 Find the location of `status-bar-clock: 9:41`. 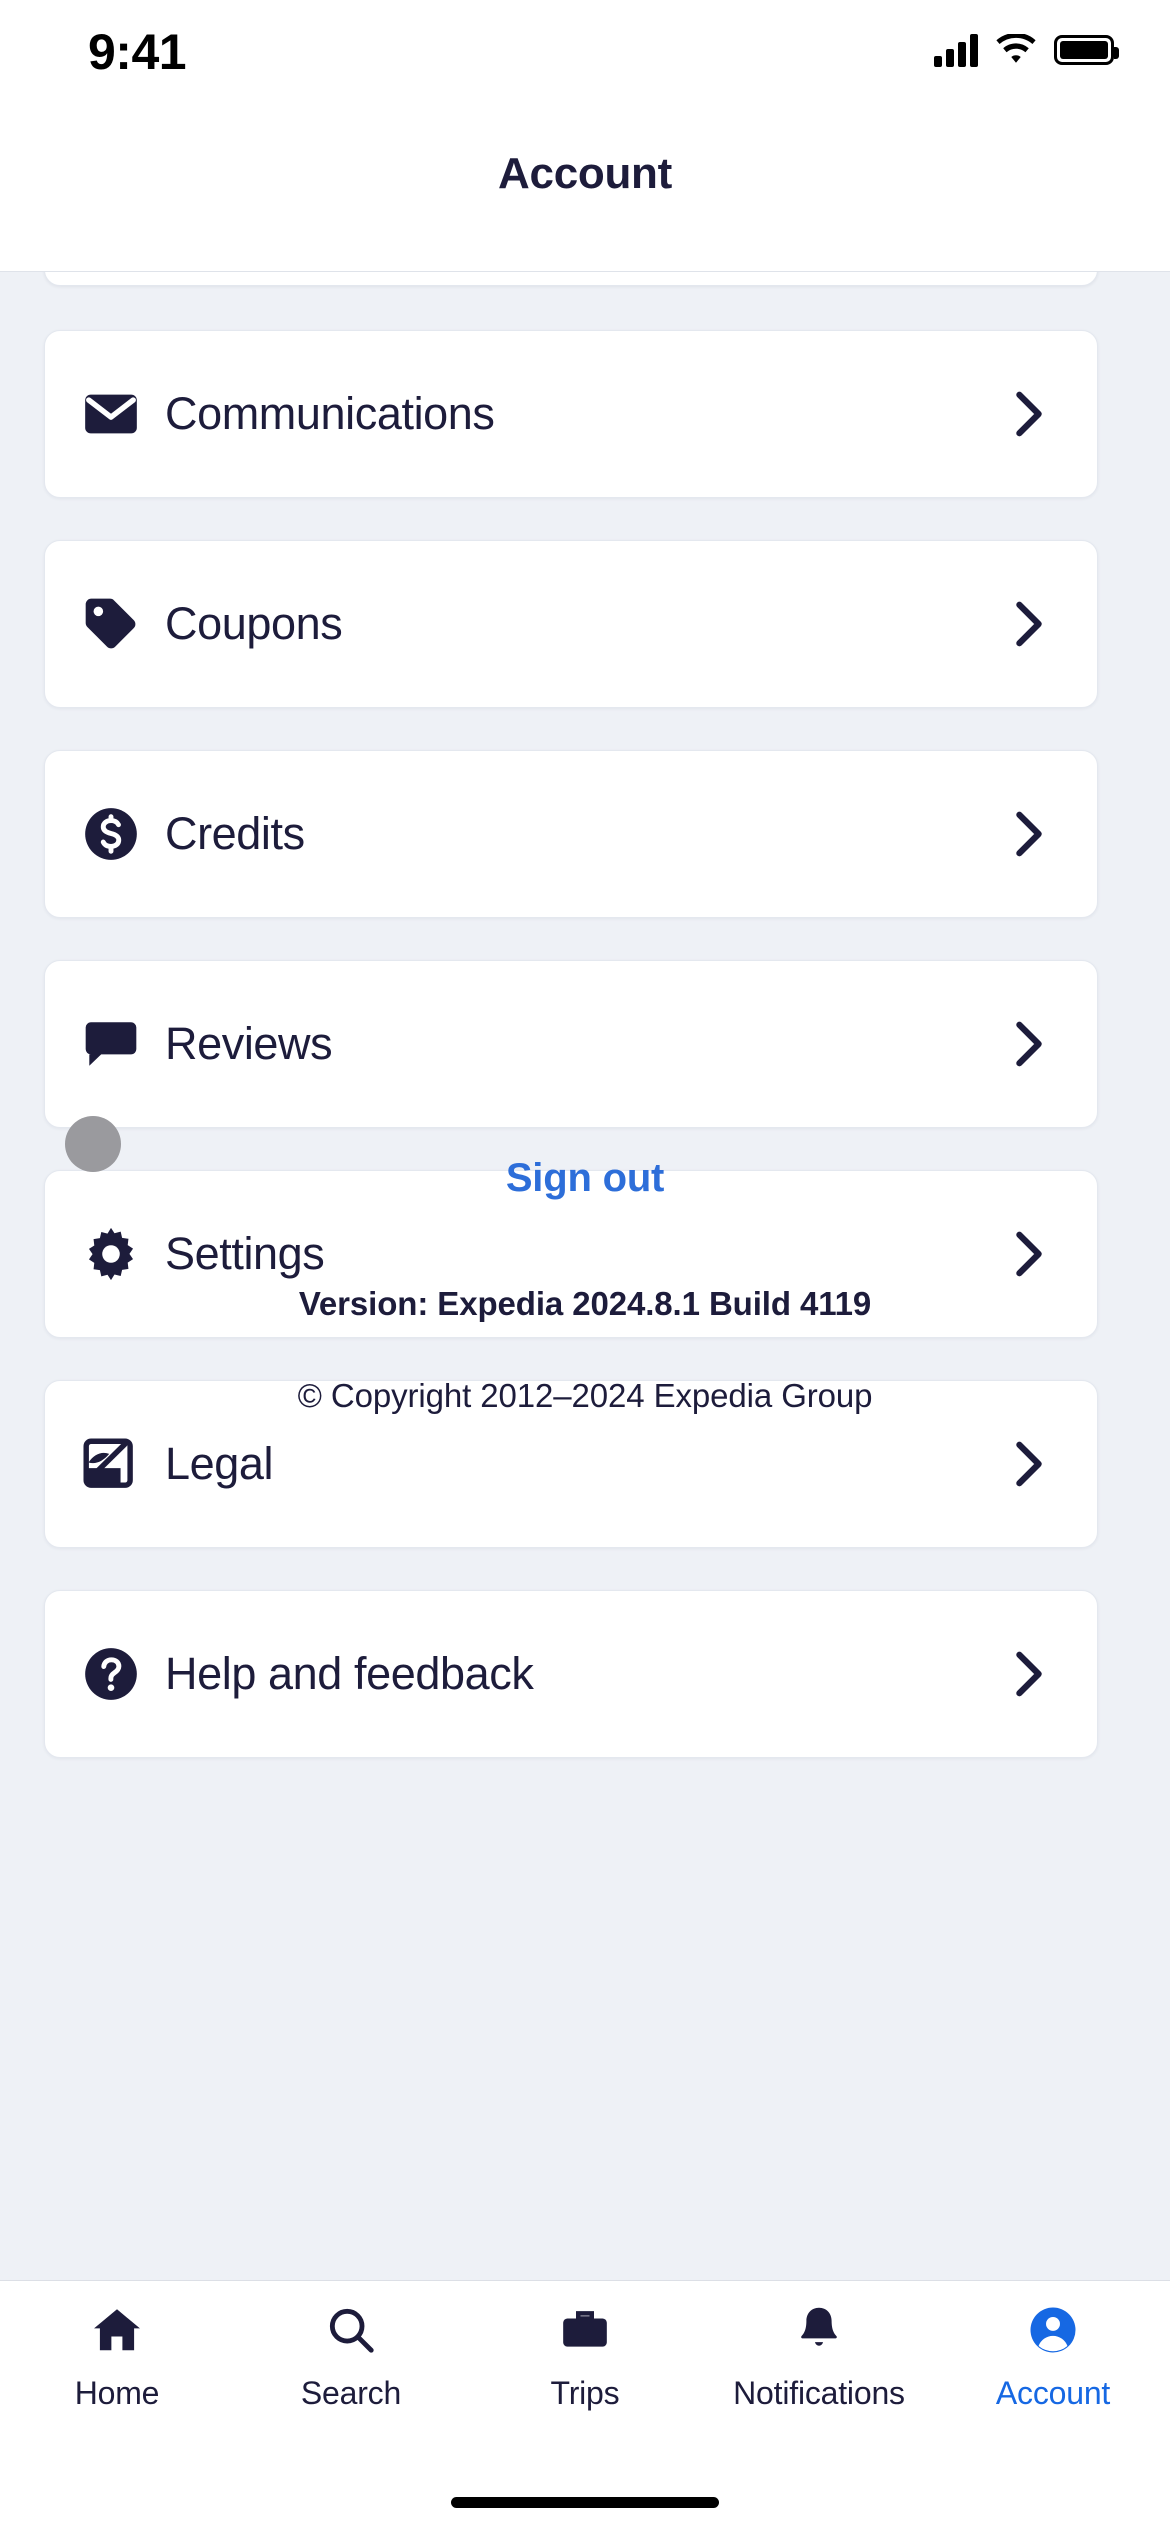

status-bar-clock: 9:41 is located at coordinates (137, 52).